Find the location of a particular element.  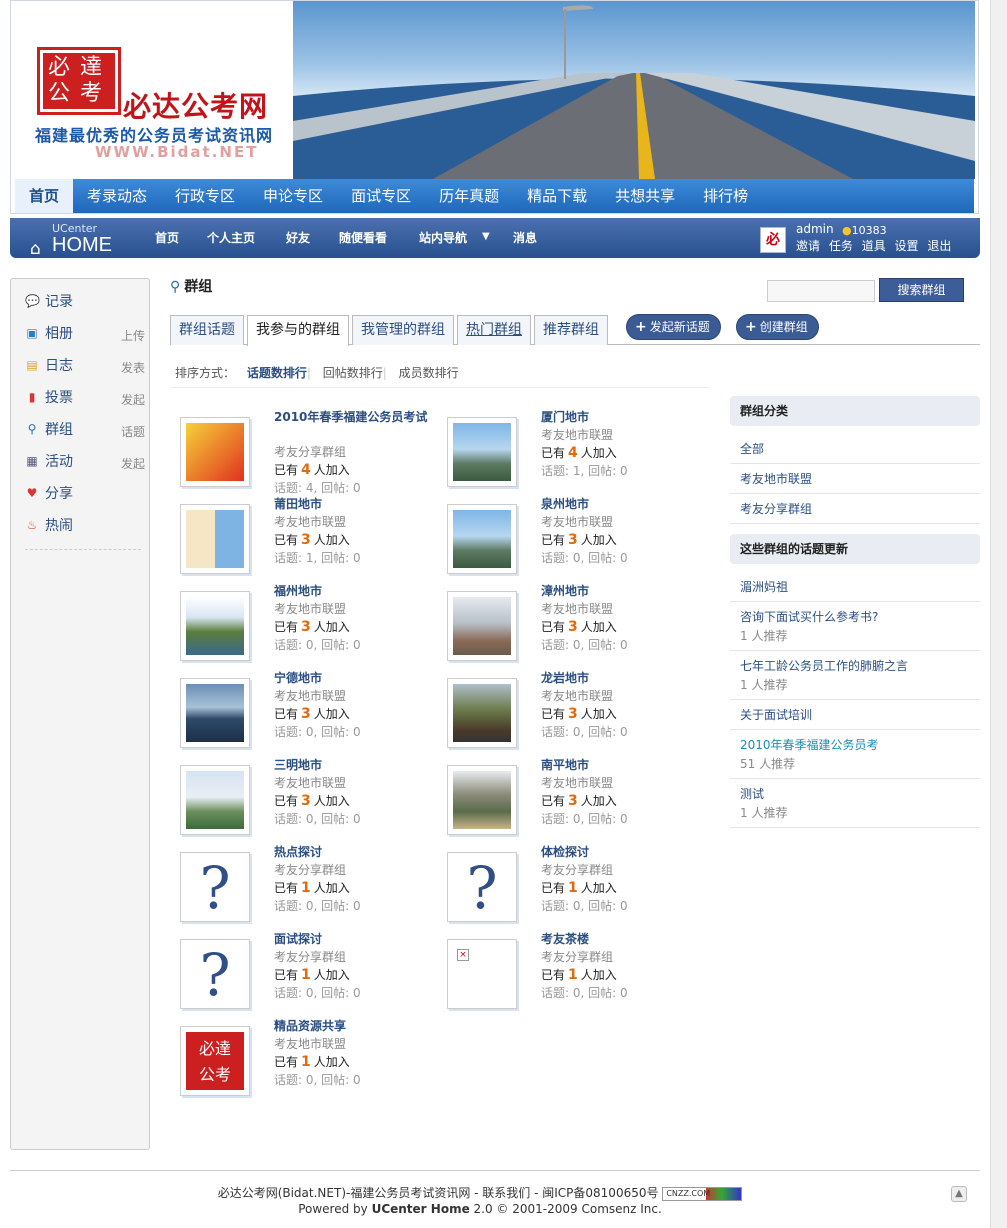

sidebar-item-5: ▦ 活动 发起 is located at coordinates (85, 462).